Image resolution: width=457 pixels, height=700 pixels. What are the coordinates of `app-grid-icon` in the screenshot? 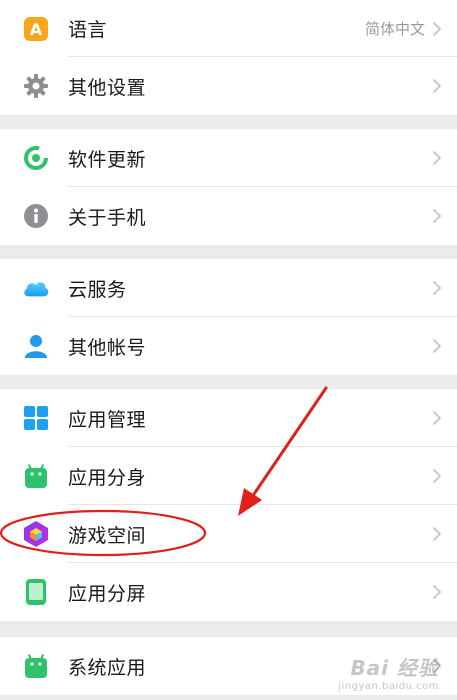 It's located at (36, 418).